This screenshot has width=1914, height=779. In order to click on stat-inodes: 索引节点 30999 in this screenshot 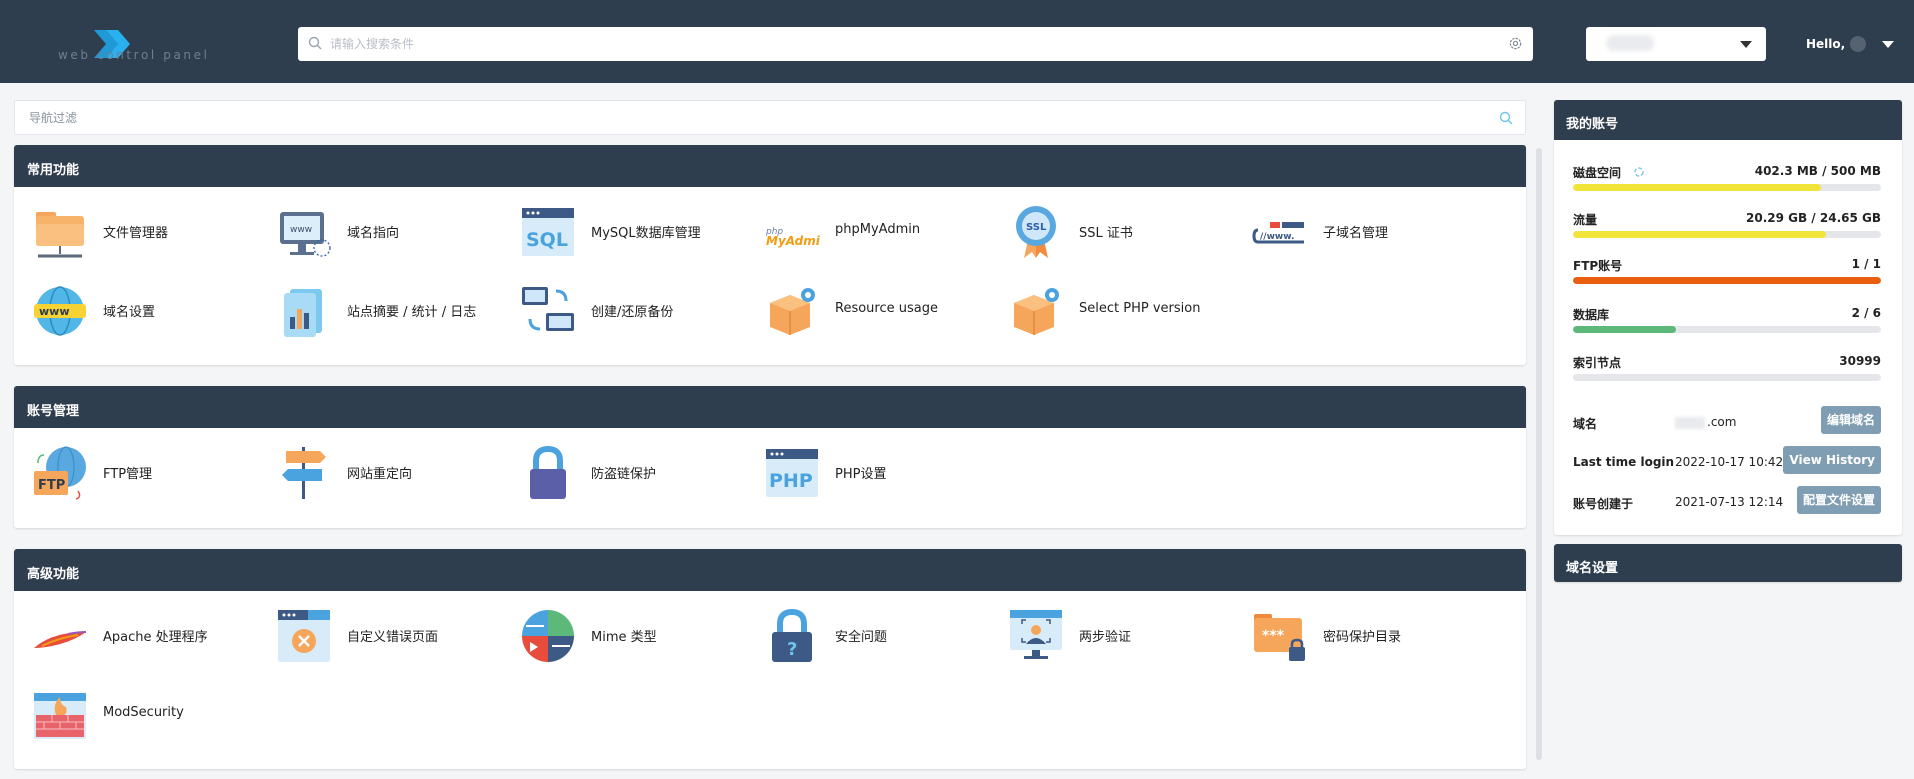, I will do `click(1727, 369)`.